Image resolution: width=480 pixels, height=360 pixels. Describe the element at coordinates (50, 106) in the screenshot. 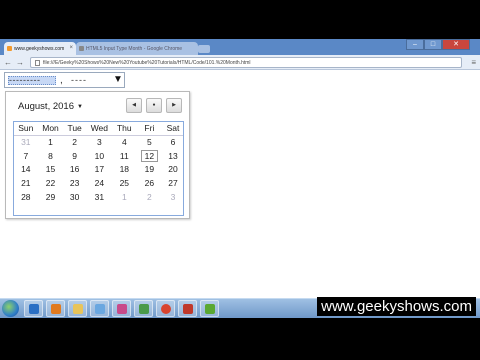

I see `month-year-selector: August, 2016 ▼` at that location.